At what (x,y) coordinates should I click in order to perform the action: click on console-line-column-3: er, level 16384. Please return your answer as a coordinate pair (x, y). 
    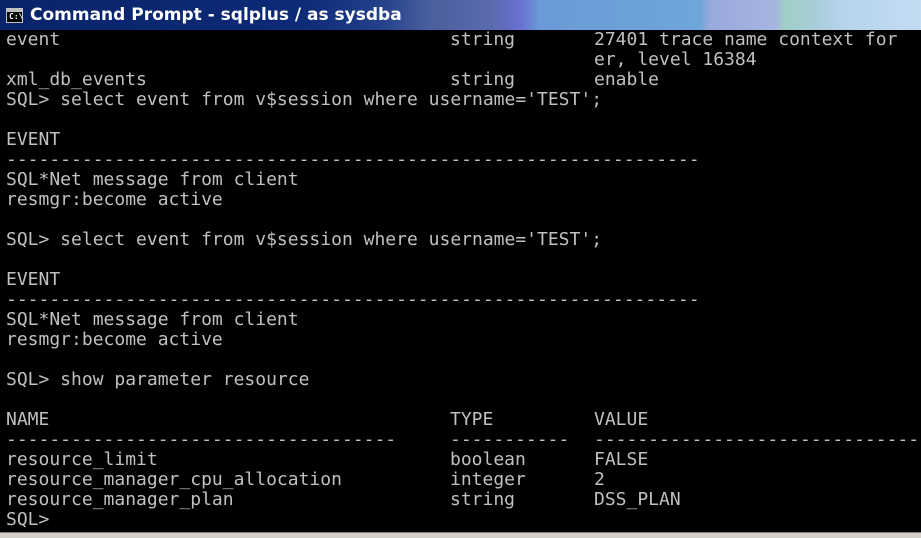
    Looking at the image, I should click on (675, 59).